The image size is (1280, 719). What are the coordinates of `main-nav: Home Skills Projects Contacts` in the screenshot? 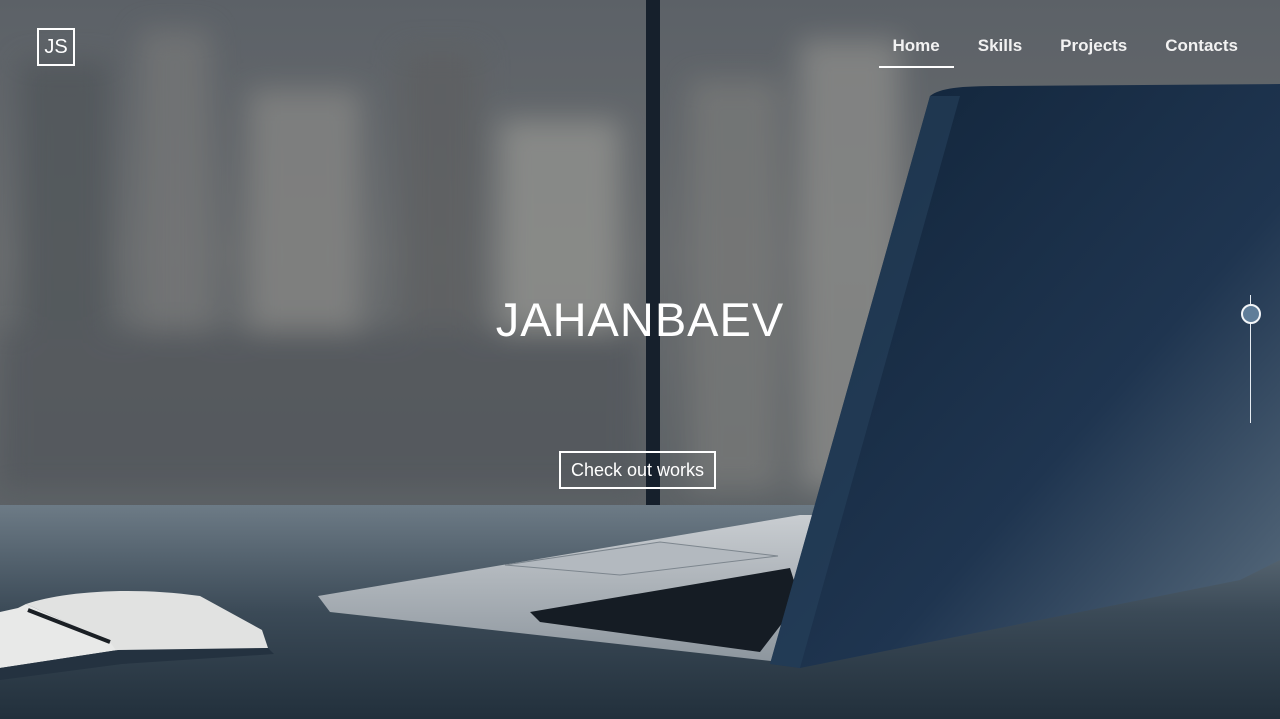 It's located at (1060, 50).